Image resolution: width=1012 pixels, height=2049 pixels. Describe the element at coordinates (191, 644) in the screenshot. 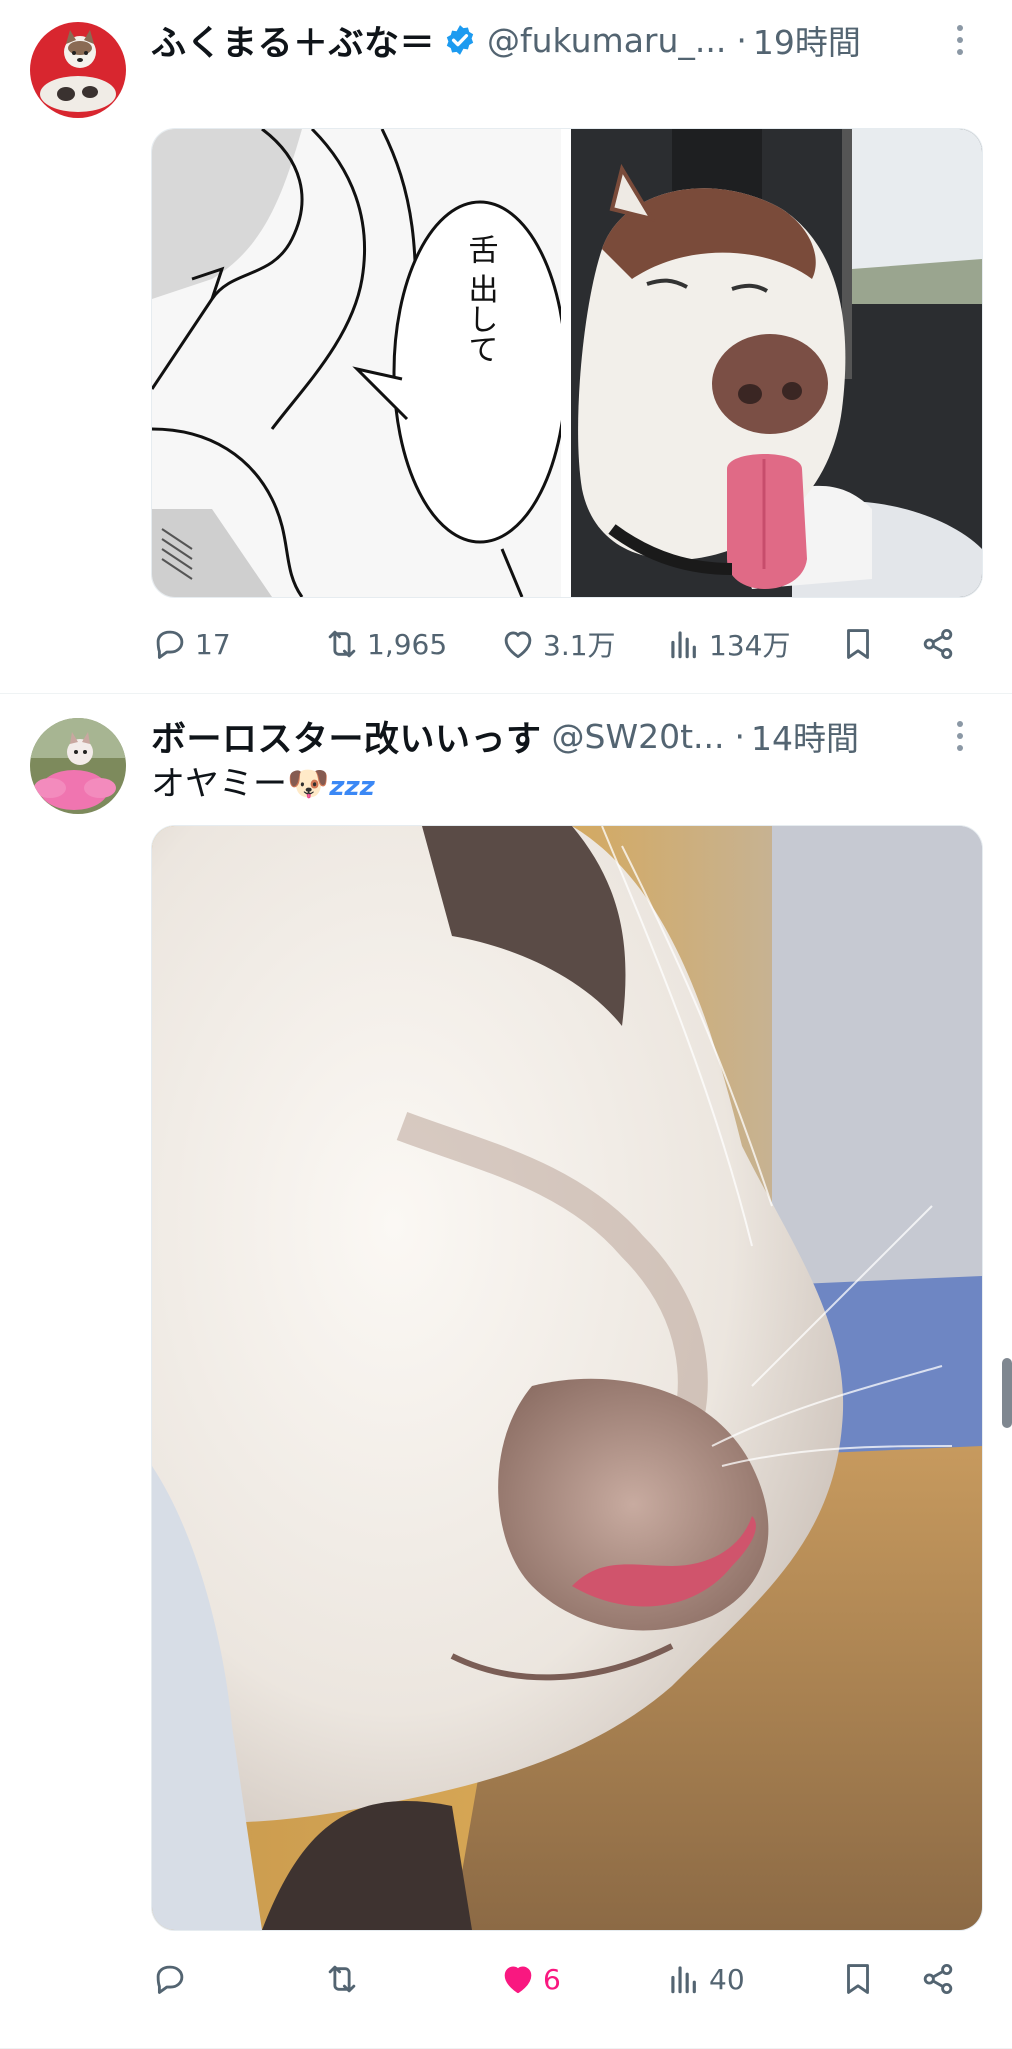

I see `reply-button: 17` at that location.